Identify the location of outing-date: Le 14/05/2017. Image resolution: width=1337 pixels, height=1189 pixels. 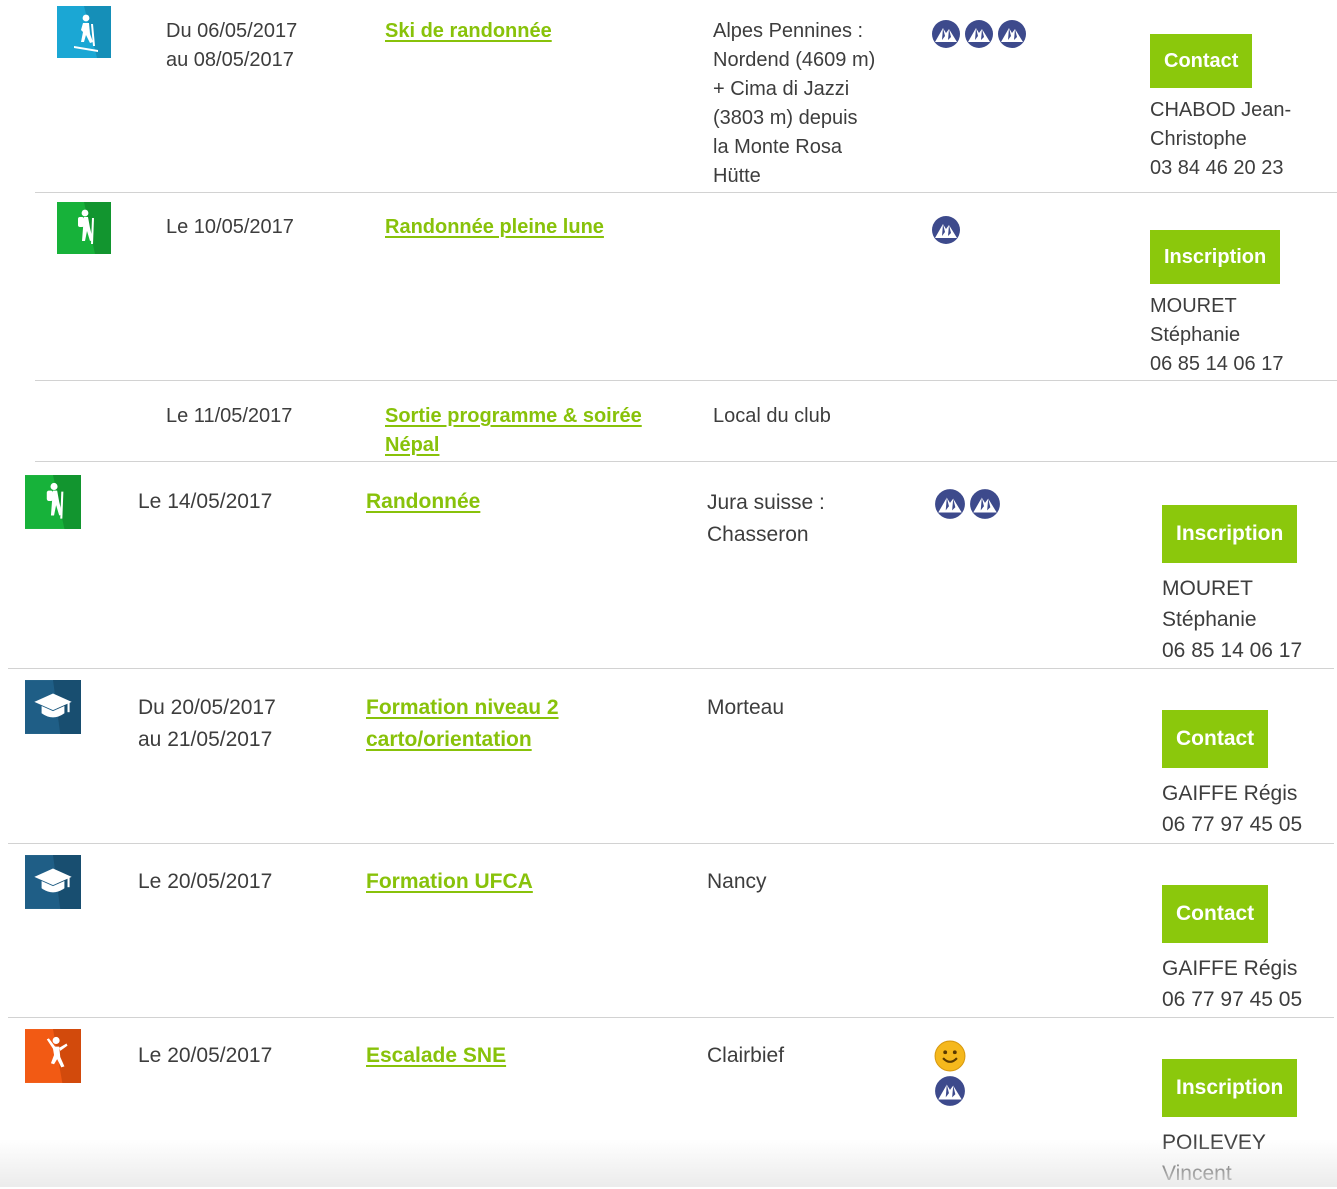
(205, 501).